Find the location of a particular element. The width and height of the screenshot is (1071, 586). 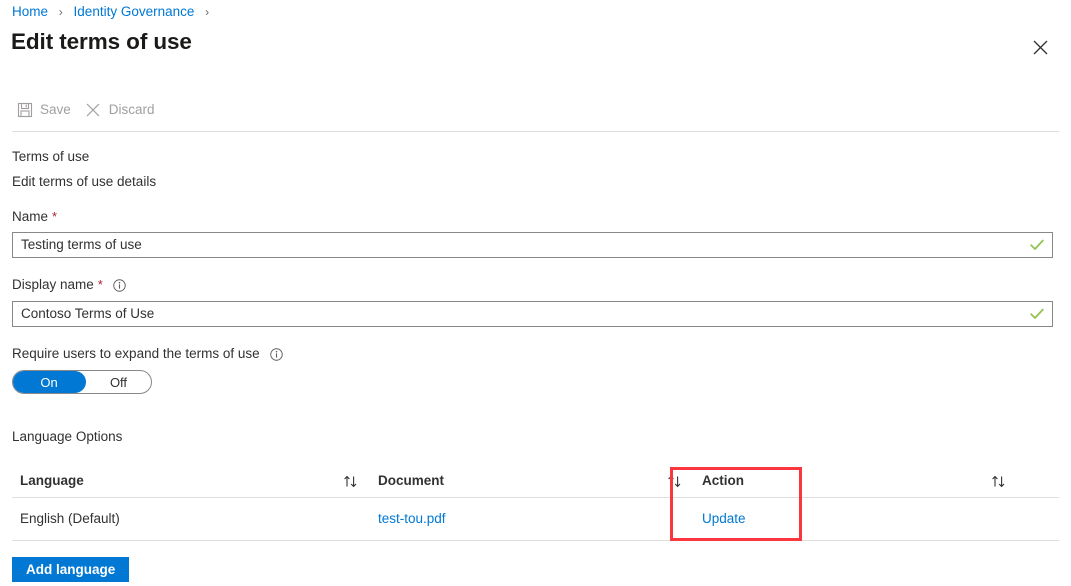

column-header-action-label: Action is located at coordinates (723, 480).